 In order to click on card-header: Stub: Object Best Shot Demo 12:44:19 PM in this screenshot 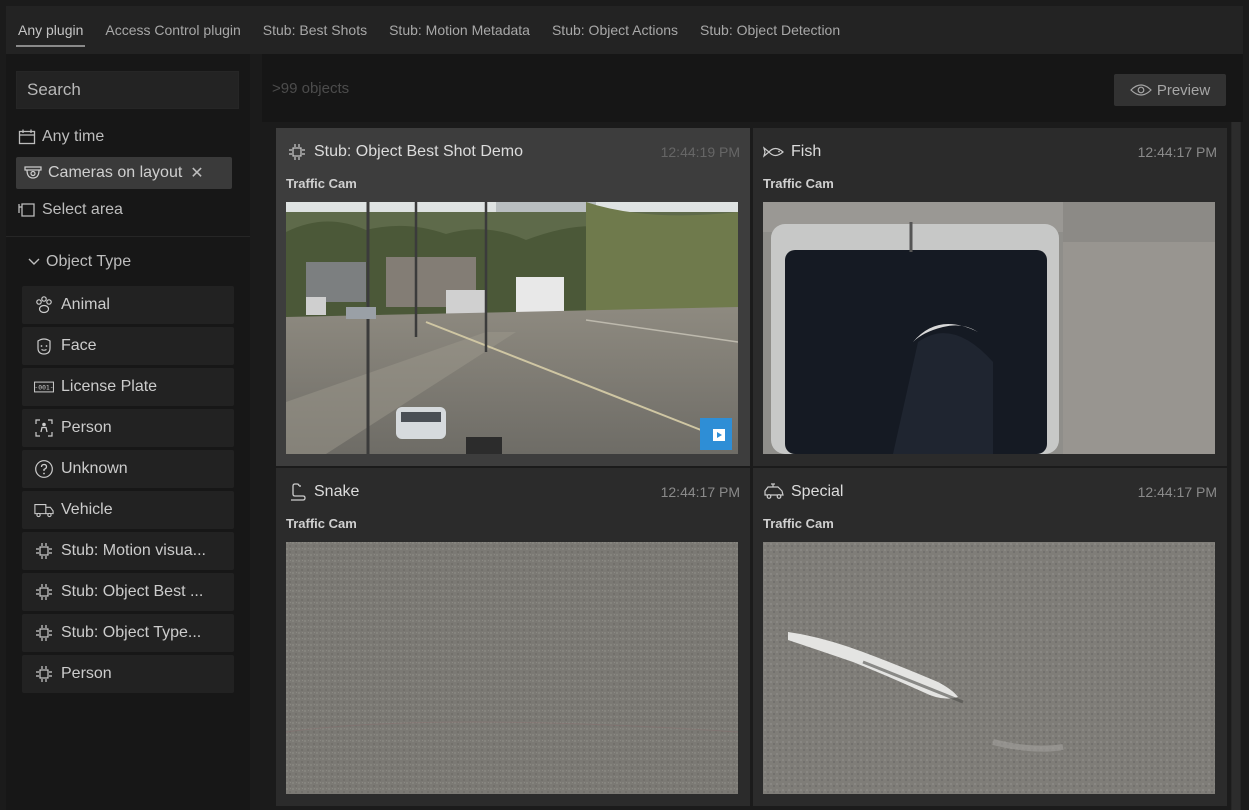, I will do `click(513, 152)`.